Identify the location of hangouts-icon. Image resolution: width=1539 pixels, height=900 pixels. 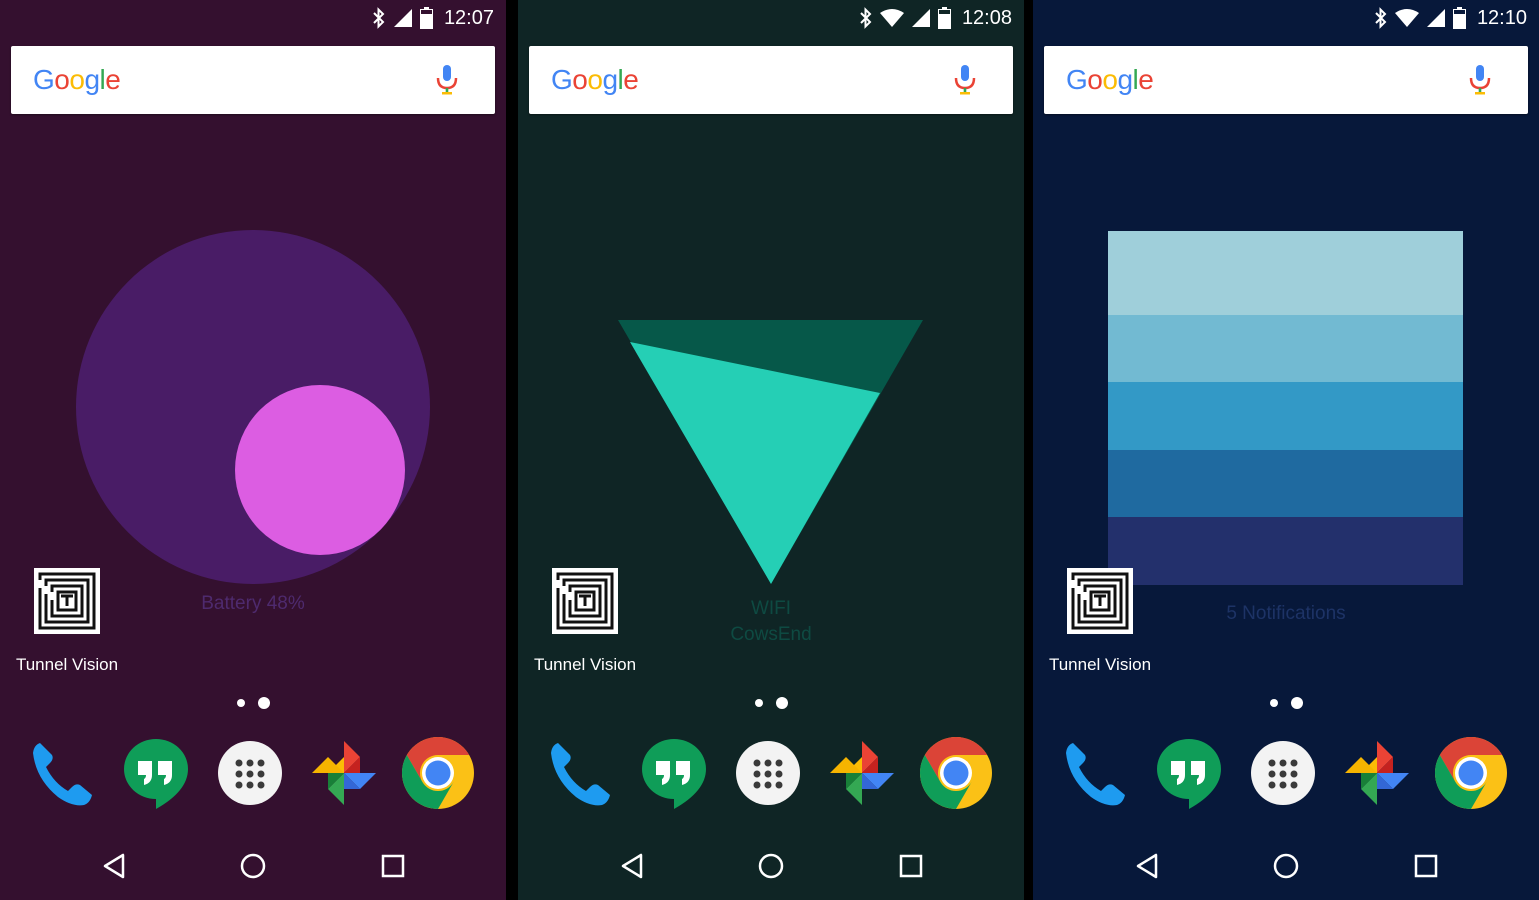
(1189, 774).